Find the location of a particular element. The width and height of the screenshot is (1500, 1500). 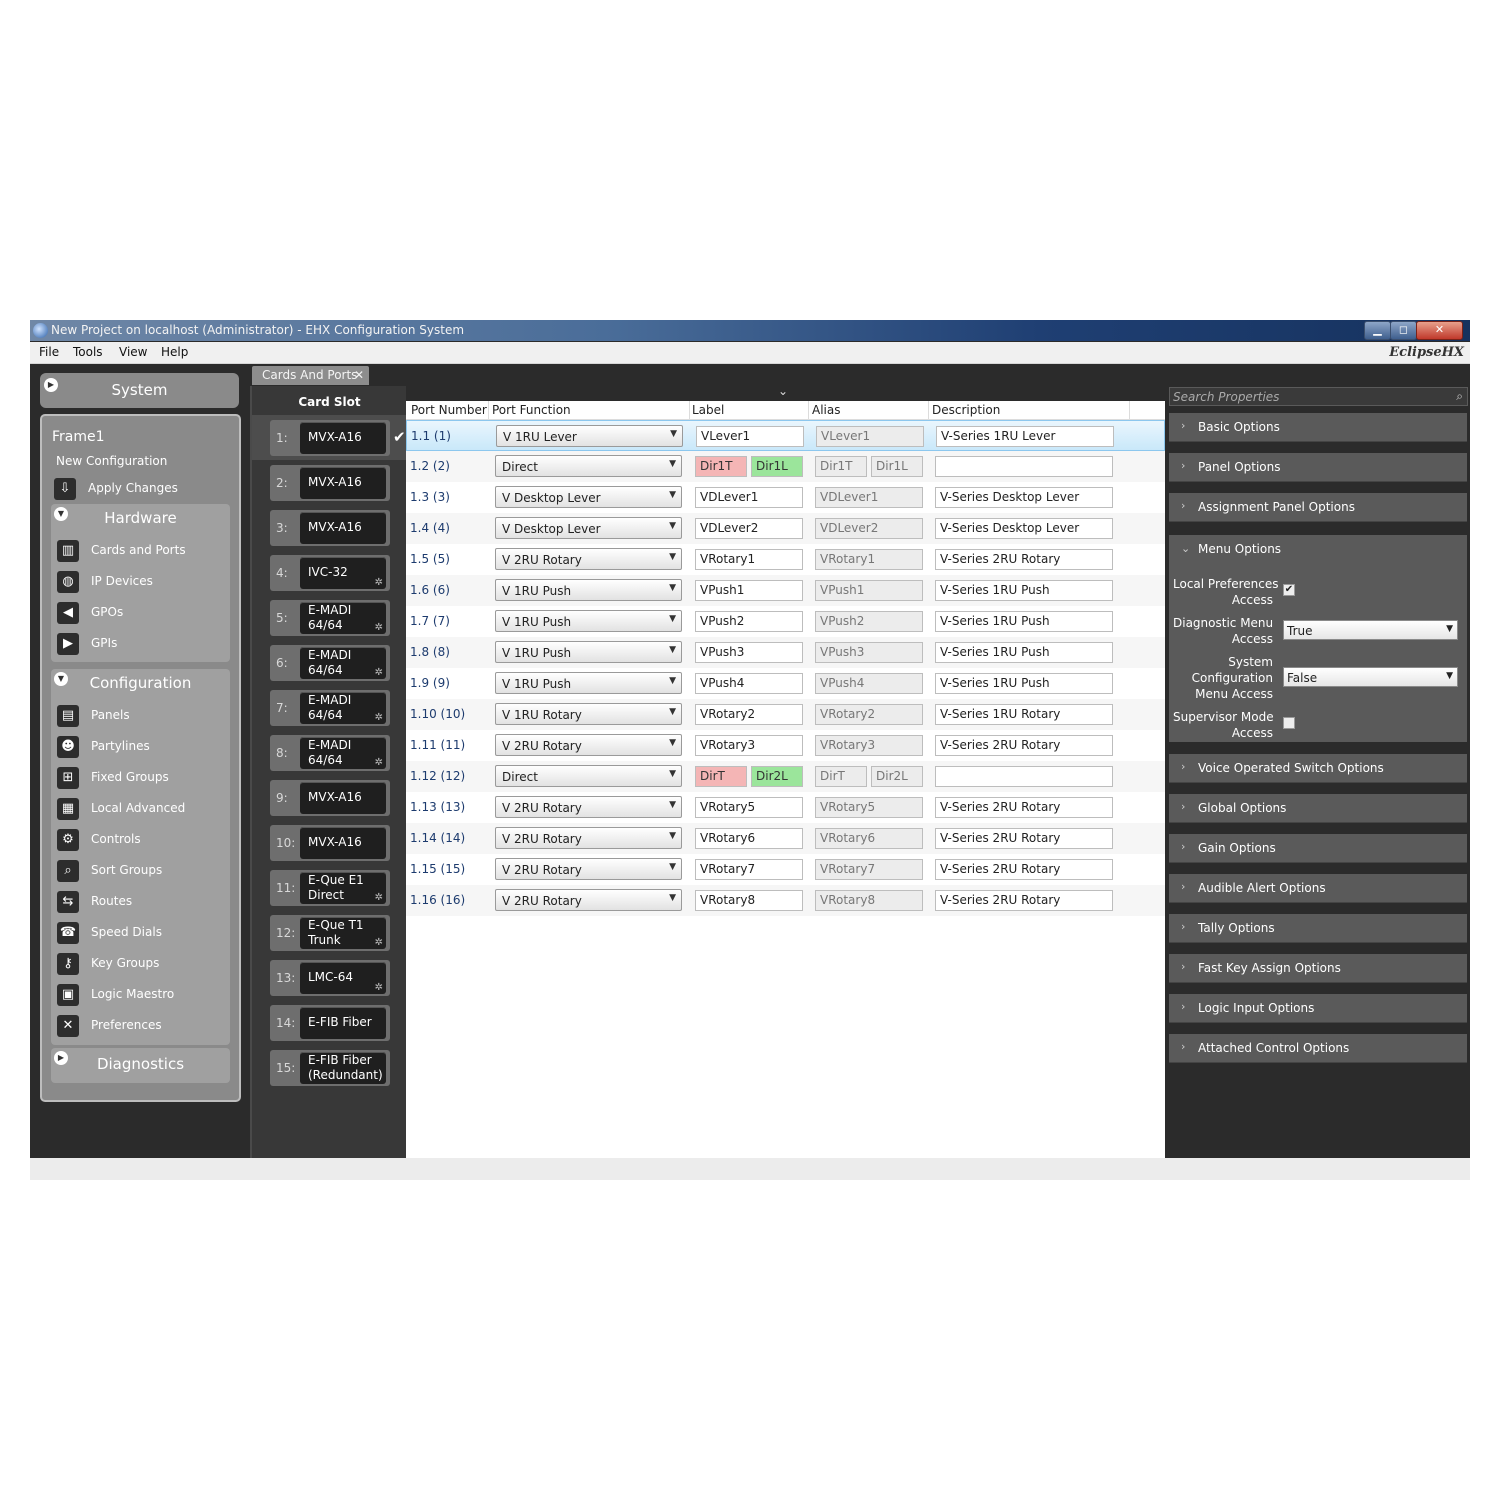

apply-changes-button: ⇩ Apply Changes is located at coordinates (144, 489).